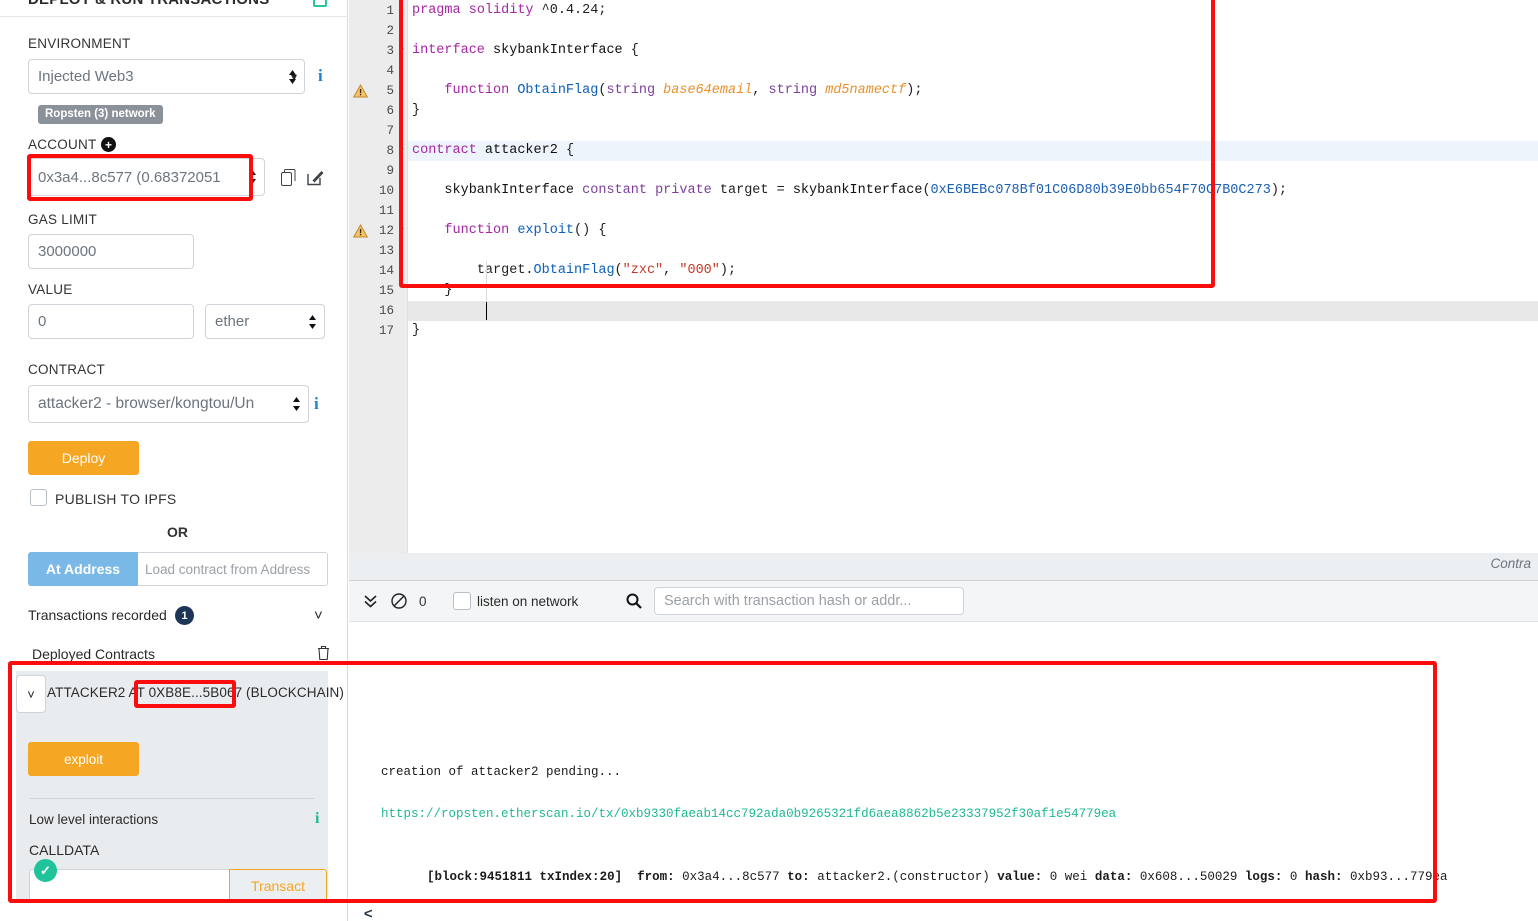 This screenshot has width=1538, height=921. What do you see at coordinates (195, 692) in the screenshot?
I see `deployed-contract-title: ATTACKER2 AT 0XB8E...5B067 (BLOCKCHAIN)` at bounding box center [195, 692].